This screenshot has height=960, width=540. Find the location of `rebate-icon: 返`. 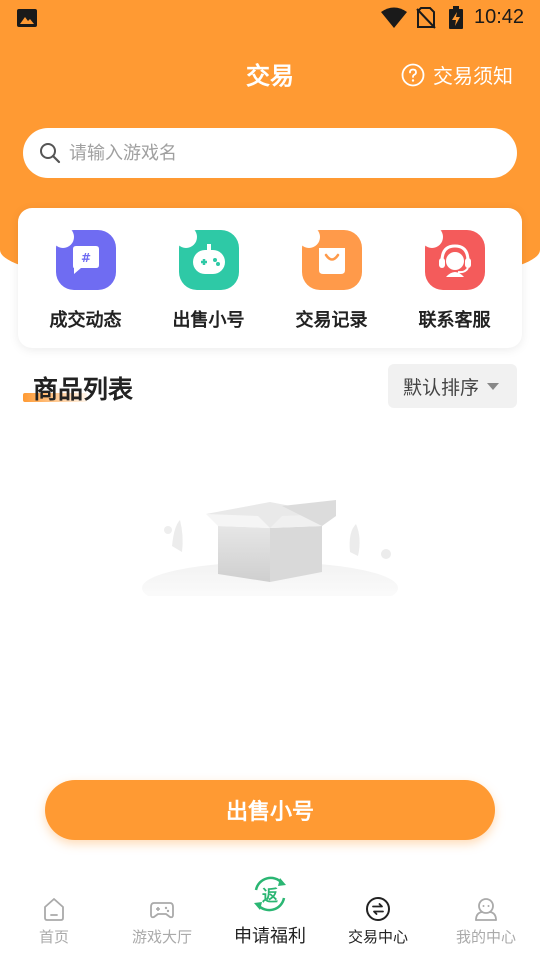

rebate-icon: 返 is located at coordinates (270, 894).